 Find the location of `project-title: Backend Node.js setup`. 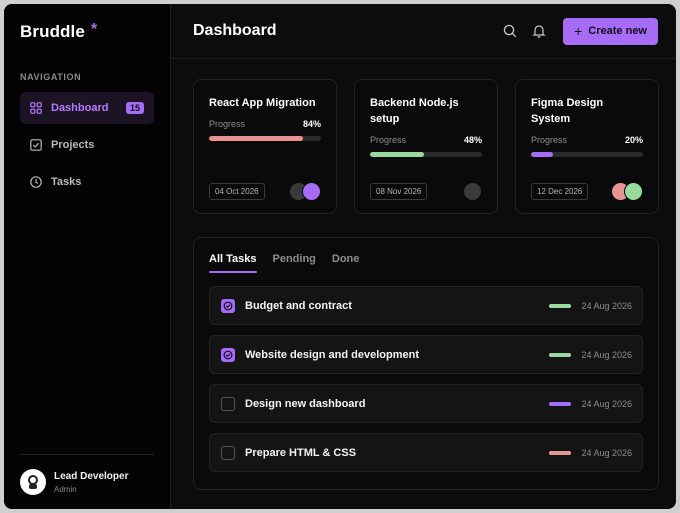

project-title: Backend Node.js setup is located at coordinates (414, 111).